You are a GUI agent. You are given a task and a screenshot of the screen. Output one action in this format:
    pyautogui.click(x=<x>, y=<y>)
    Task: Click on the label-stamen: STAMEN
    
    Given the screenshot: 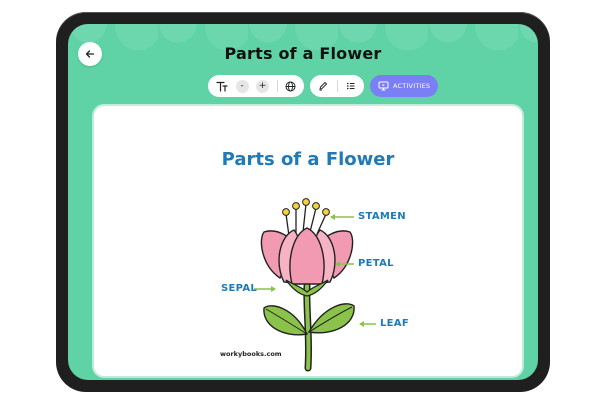 What is the action you would take?
    pyautogui.click(x=382, y=216)
    